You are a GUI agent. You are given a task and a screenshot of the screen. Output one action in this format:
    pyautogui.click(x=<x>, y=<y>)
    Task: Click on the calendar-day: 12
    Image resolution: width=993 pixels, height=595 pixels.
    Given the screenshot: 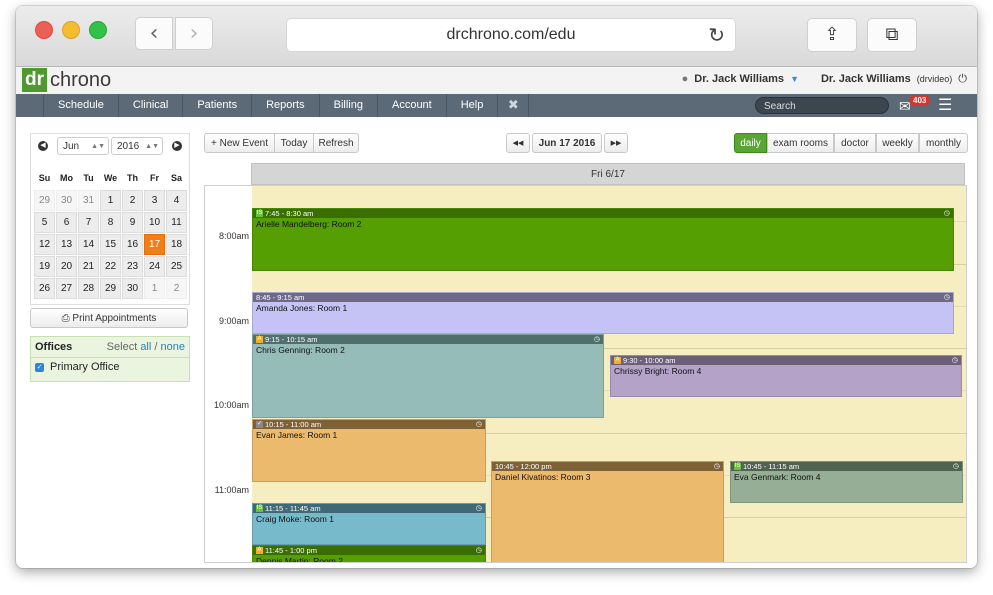 What is the action you would take?
    pyautogui.click(x=44, y=244)
    